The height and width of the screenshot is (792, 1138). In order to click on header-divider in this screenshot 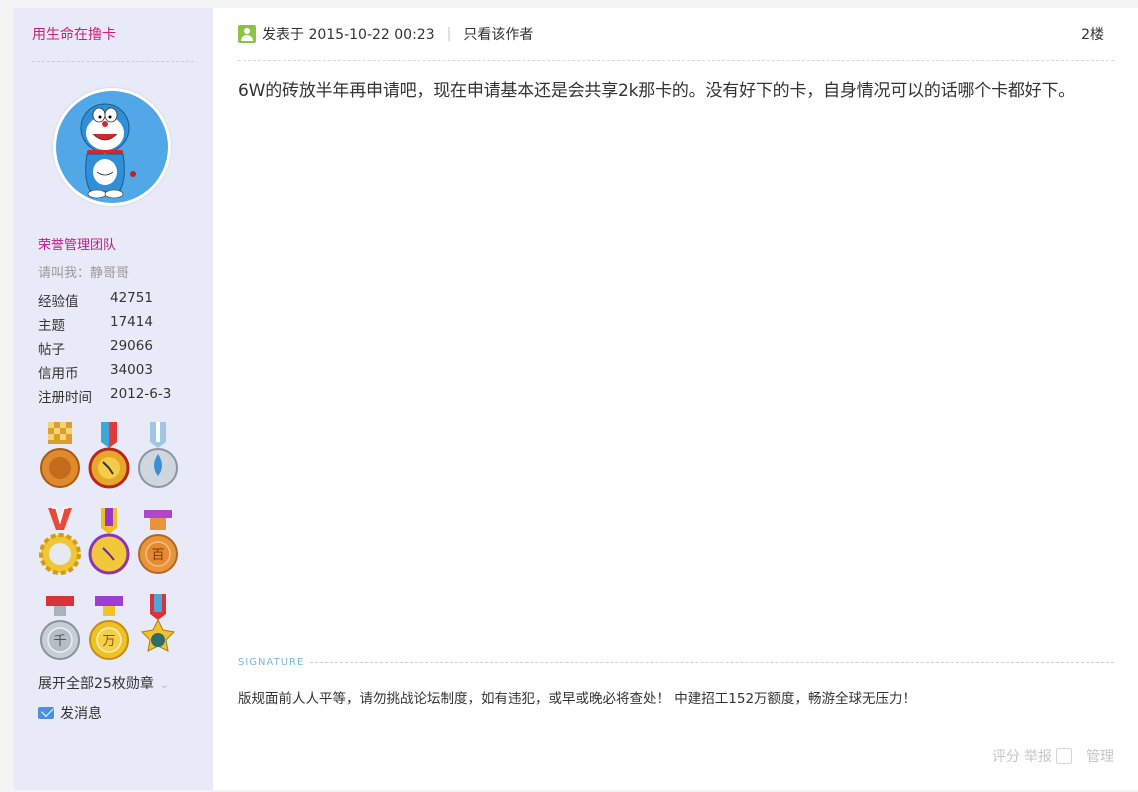, I will do `click(676, 60)`.